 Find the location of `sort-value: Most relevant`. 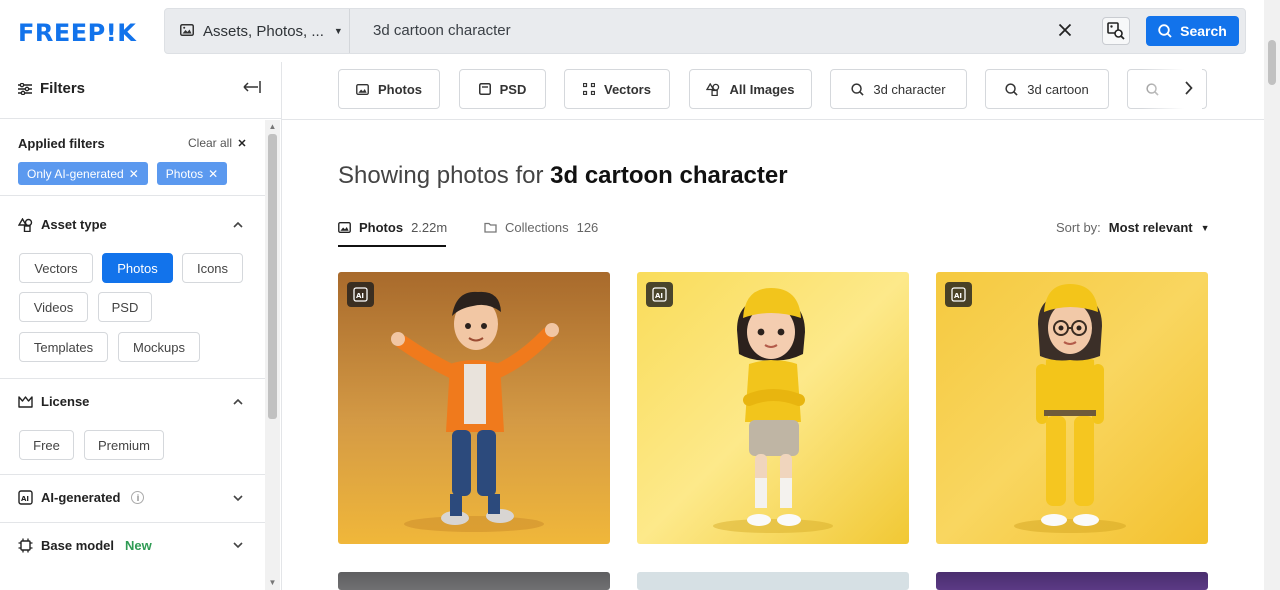

sort-value: Most relevant is located at coordinates (1150, 227).